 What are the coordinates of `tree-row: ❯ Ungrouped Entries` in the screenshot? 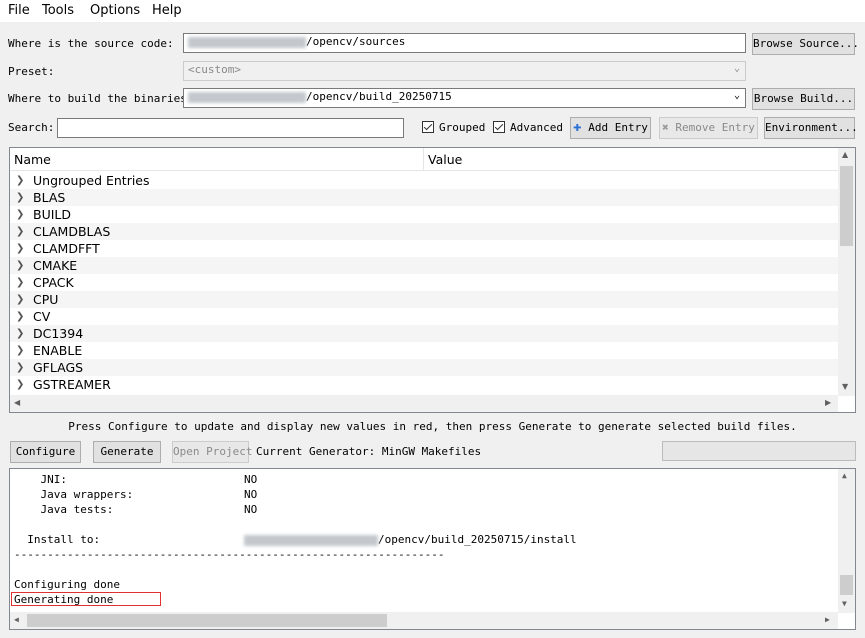 It's located at (424, 180).